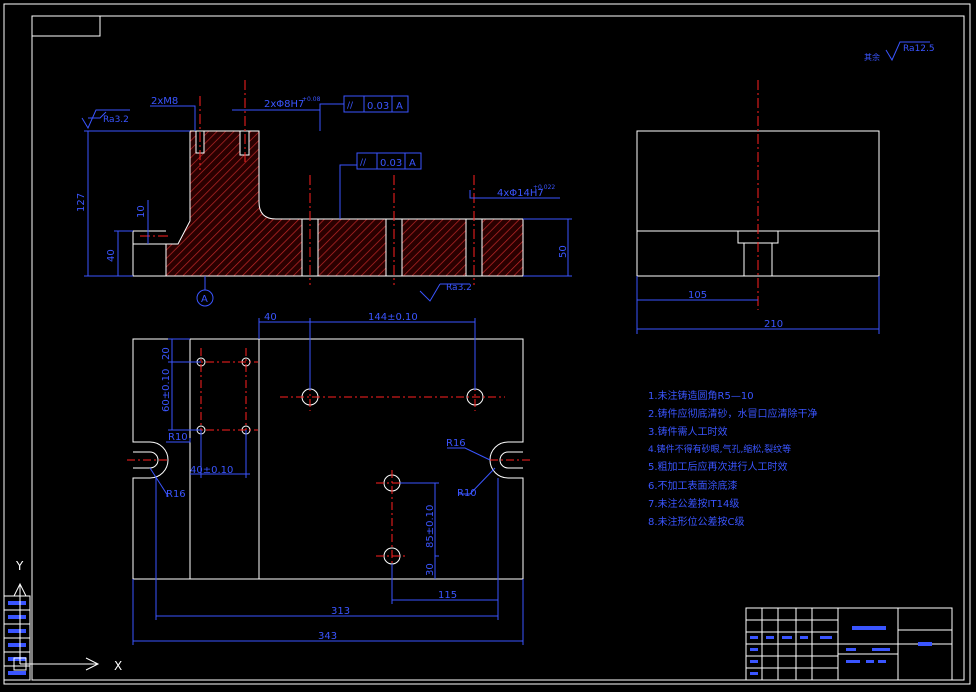  Describe the element at coordinates (467, 493) in the screenshot. I see `radius-right-r10: R10` at that location.